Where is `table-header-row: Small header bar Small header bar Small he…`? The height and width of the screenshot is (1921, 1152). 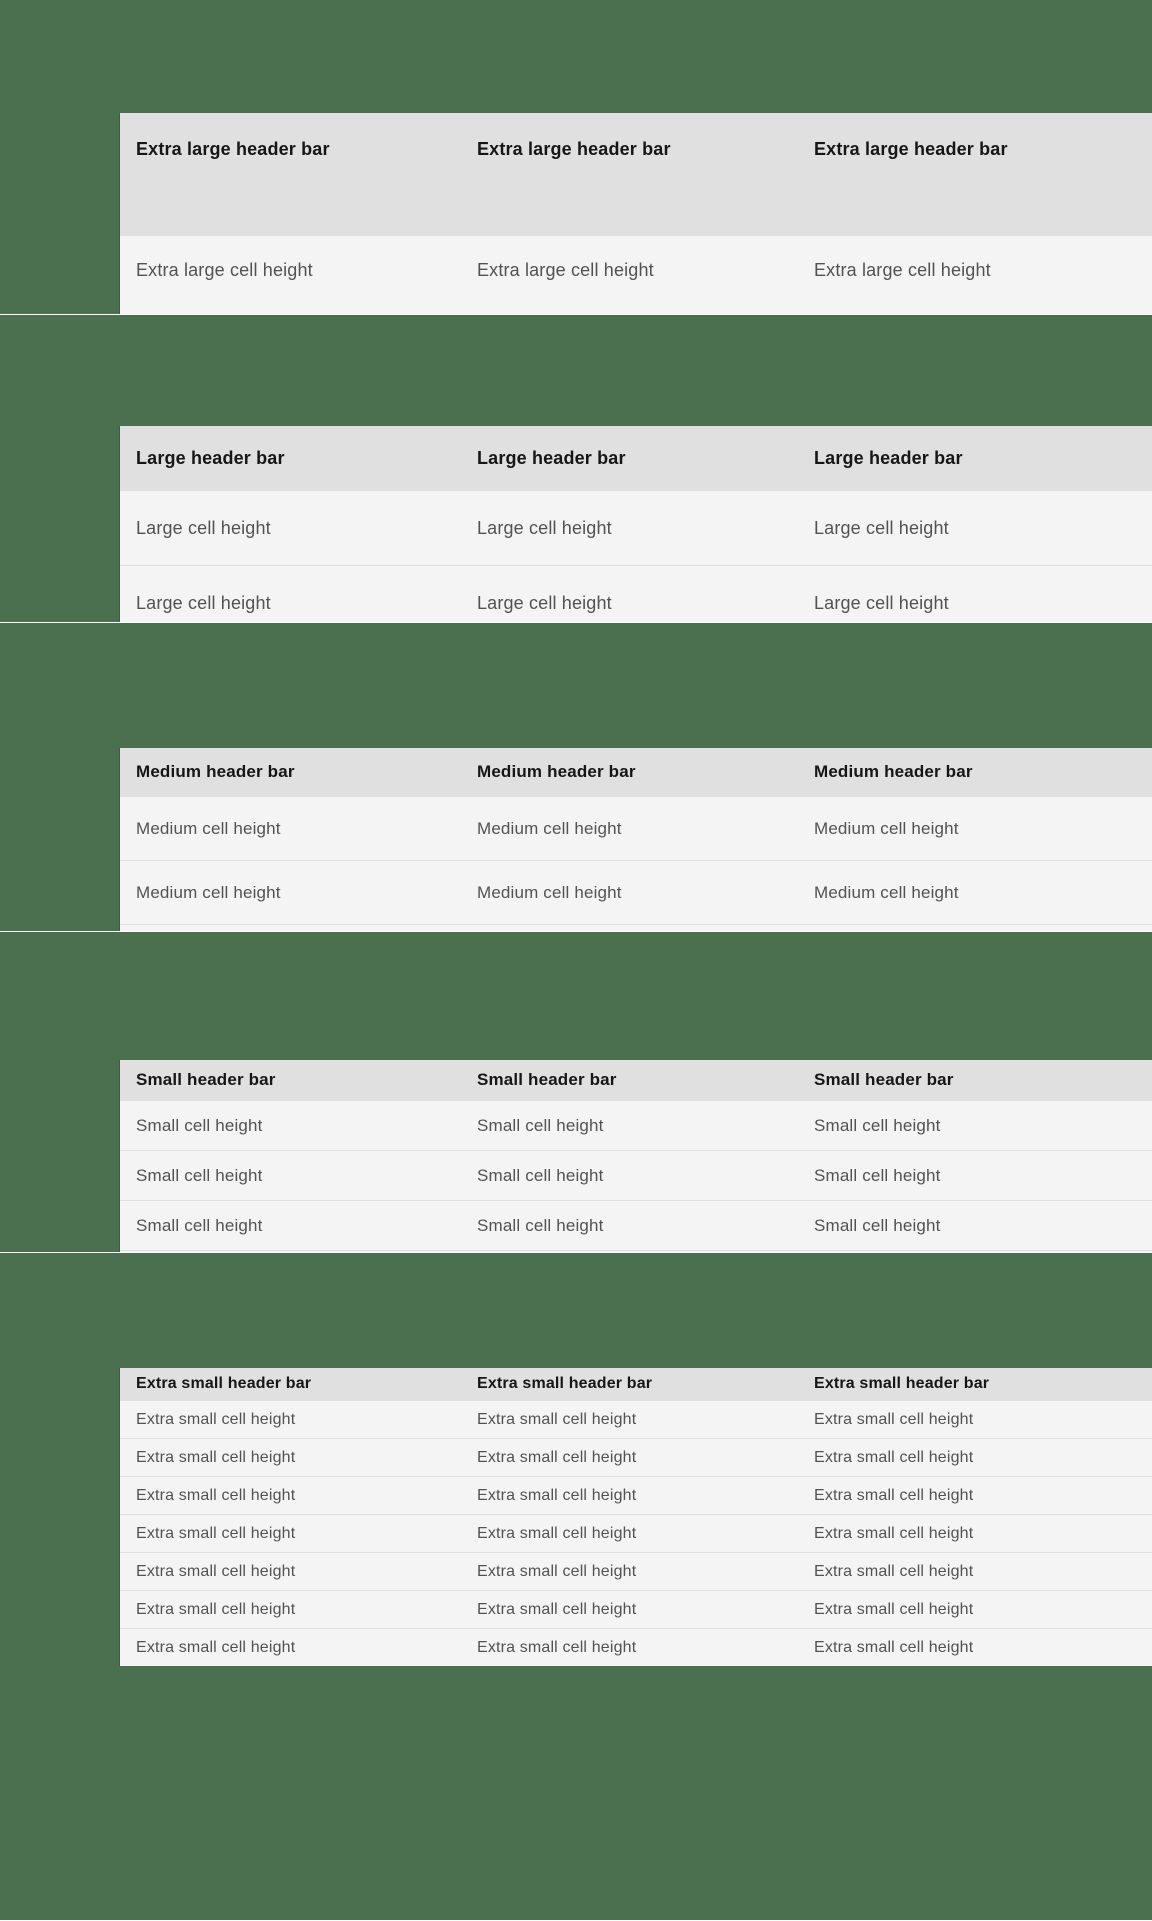
table-header-row: Small header bar Small header bar Small he… is located at coordinates (636, 1080).